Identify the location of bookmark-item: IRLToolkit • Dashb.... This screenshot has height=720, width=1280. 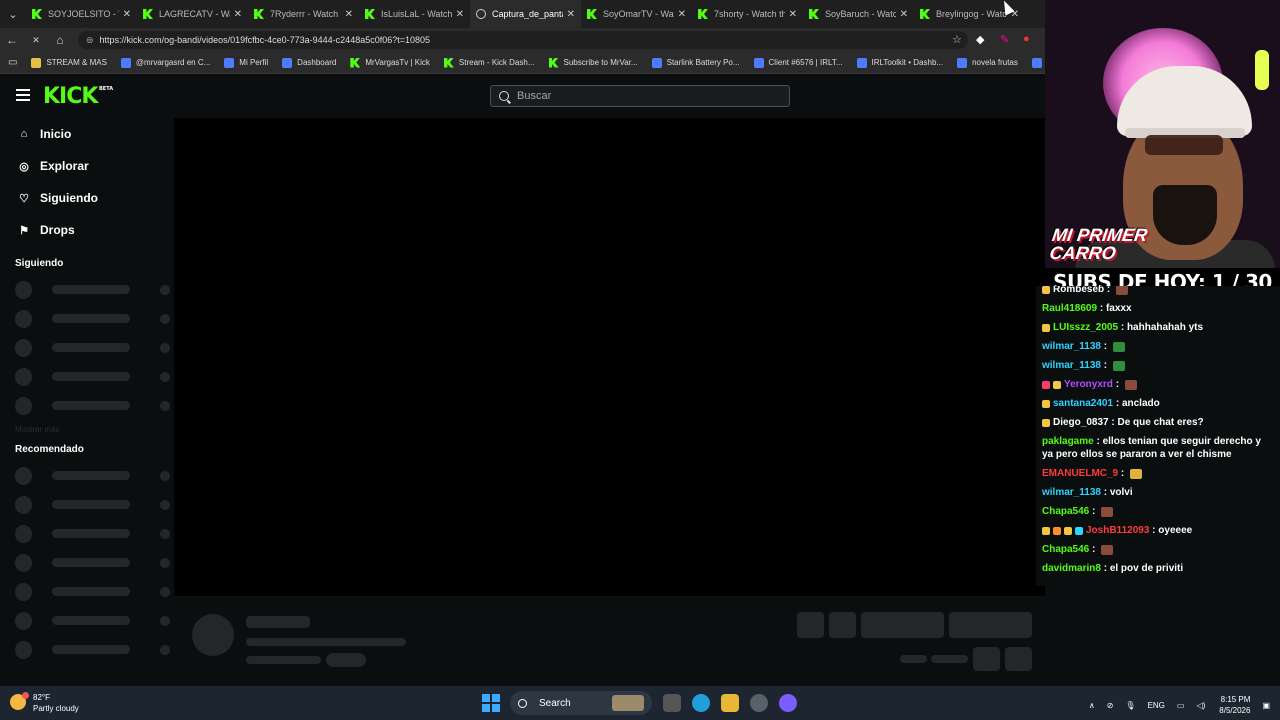
(899, 62).